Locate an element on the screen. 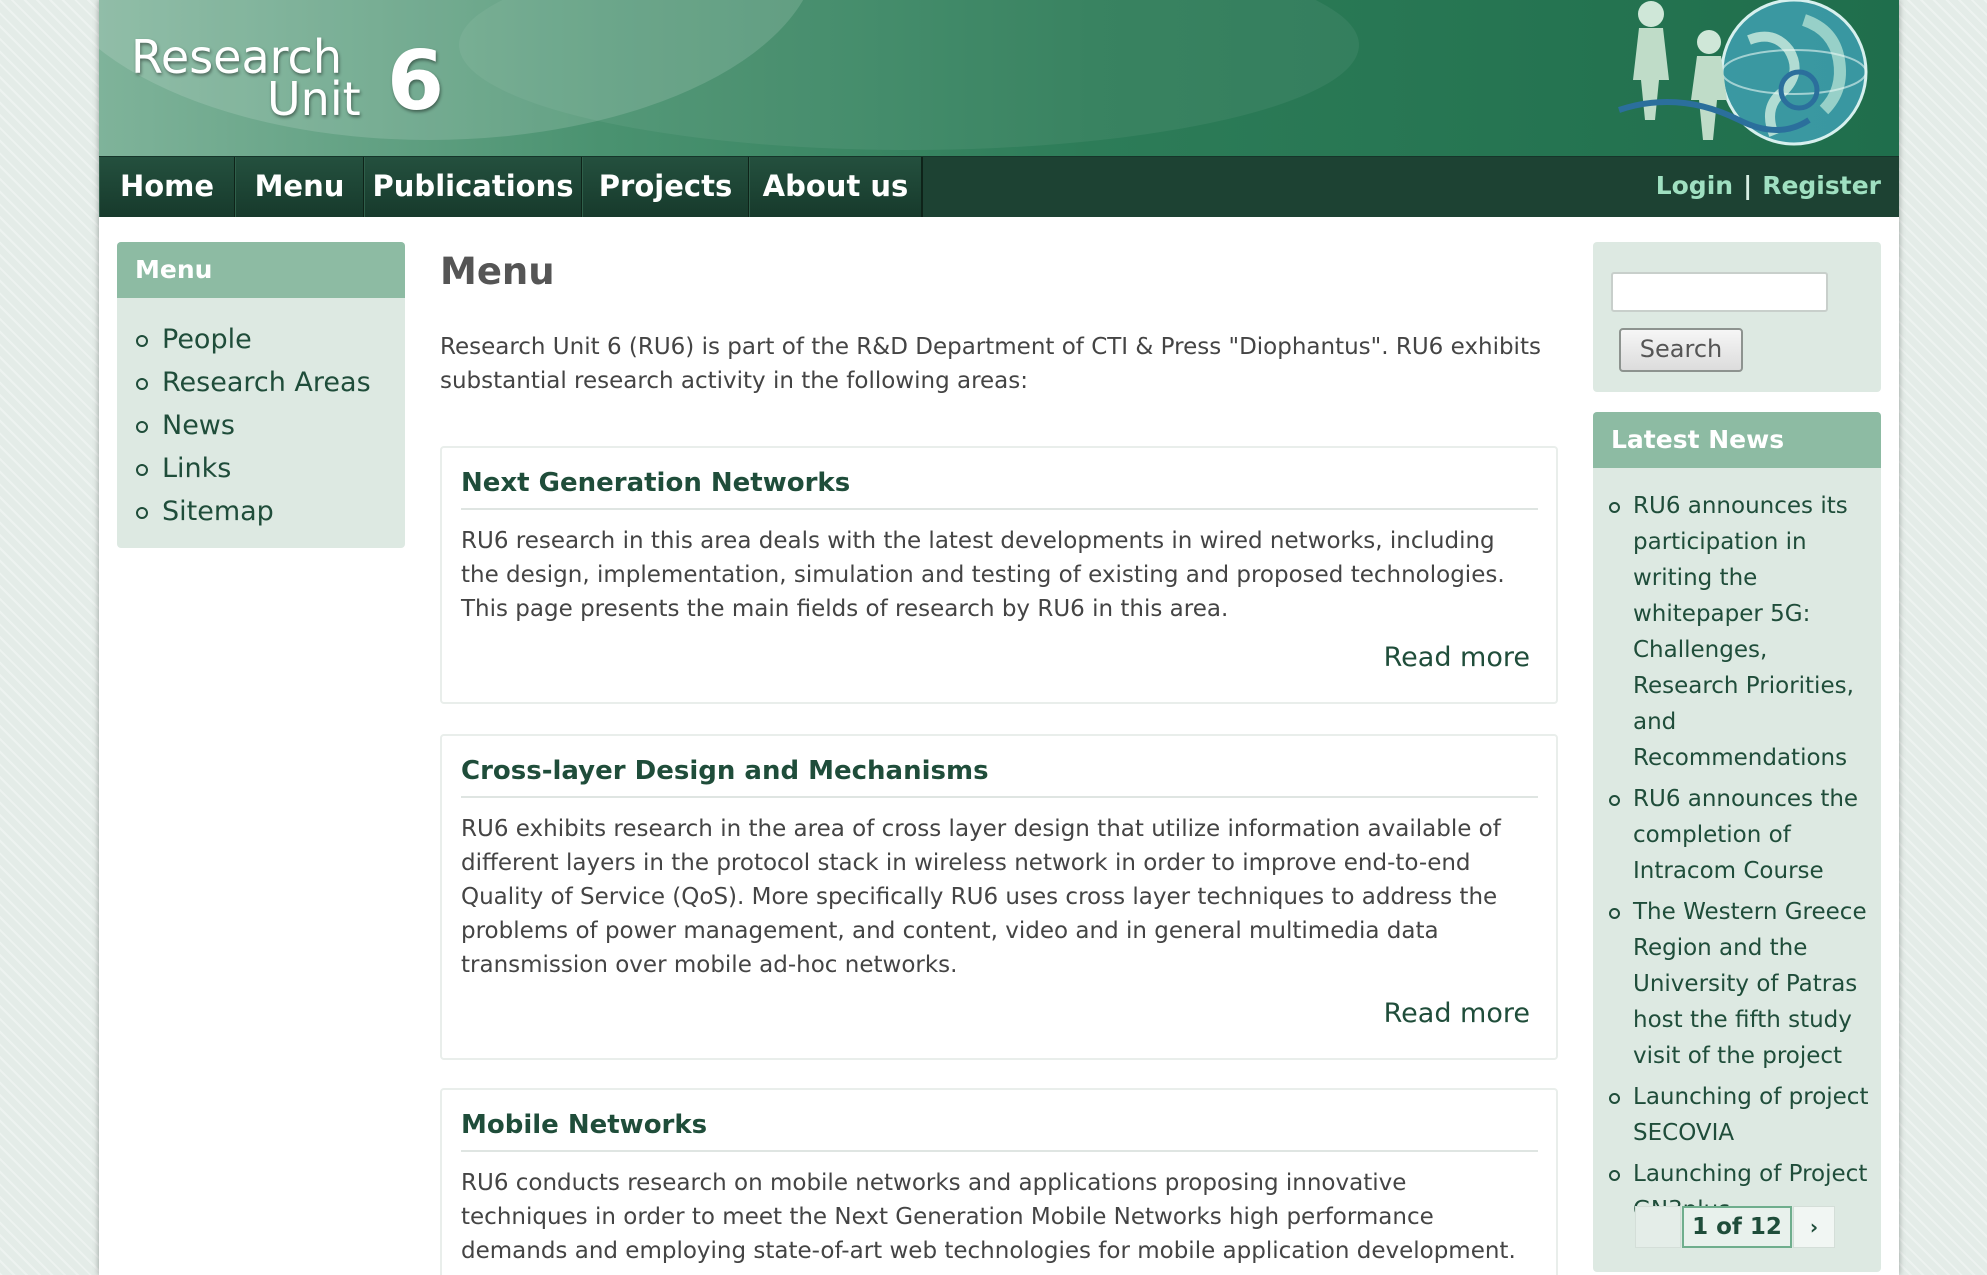  nav-projects: Projects is located at coordinates (666, 187).